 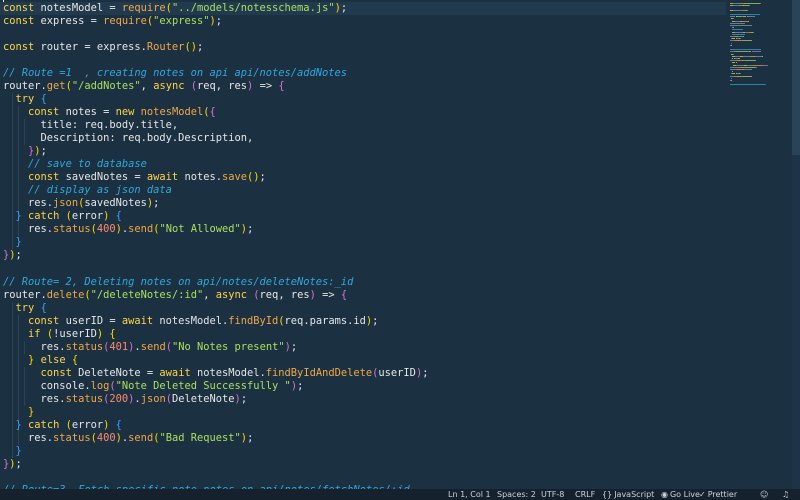 I want to click on eol-setting: CRLF, so click(x=585, y=494).